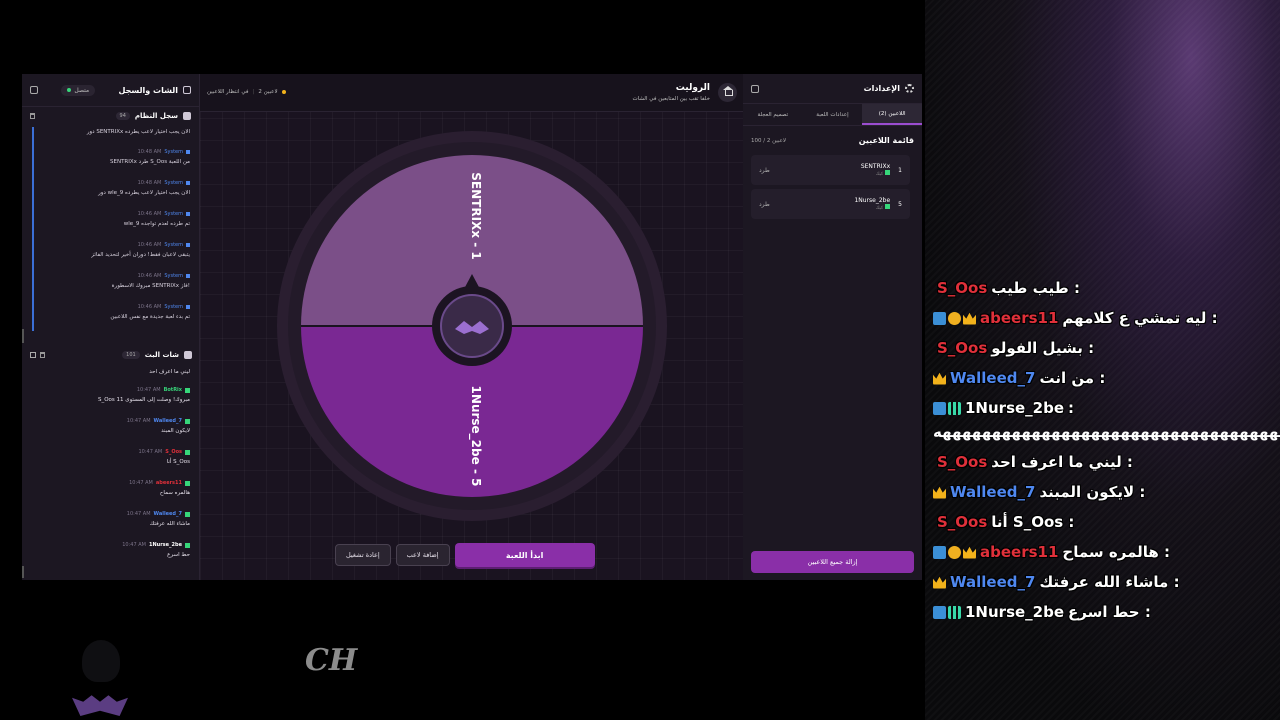 Image resolution: width=1280 pixels, height=720 pixels. What do you see at coordinates (832, 138) in the screenshot?
I see `players-list-header: 100 / 2 لاعبين قائمة اللاعبين` at bounding box center [832, 138].